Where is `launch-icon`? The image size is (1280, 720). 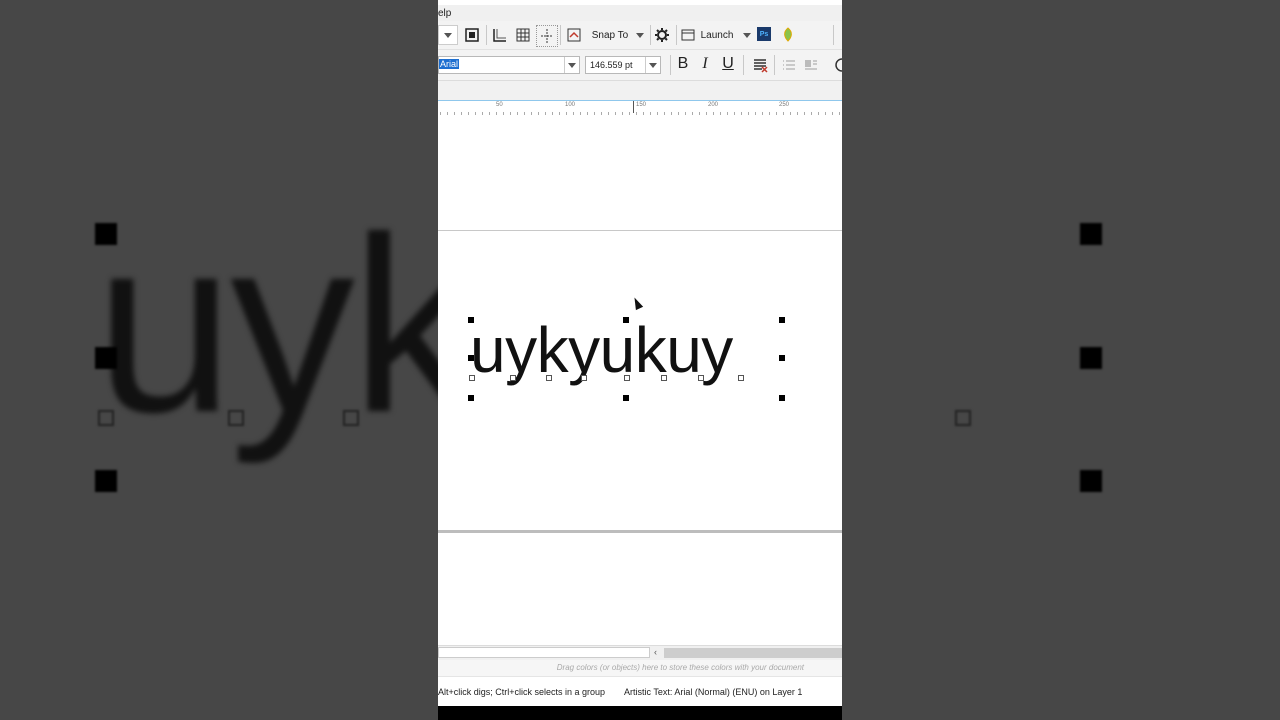
launch-icon is located at coordinates (688, 35).